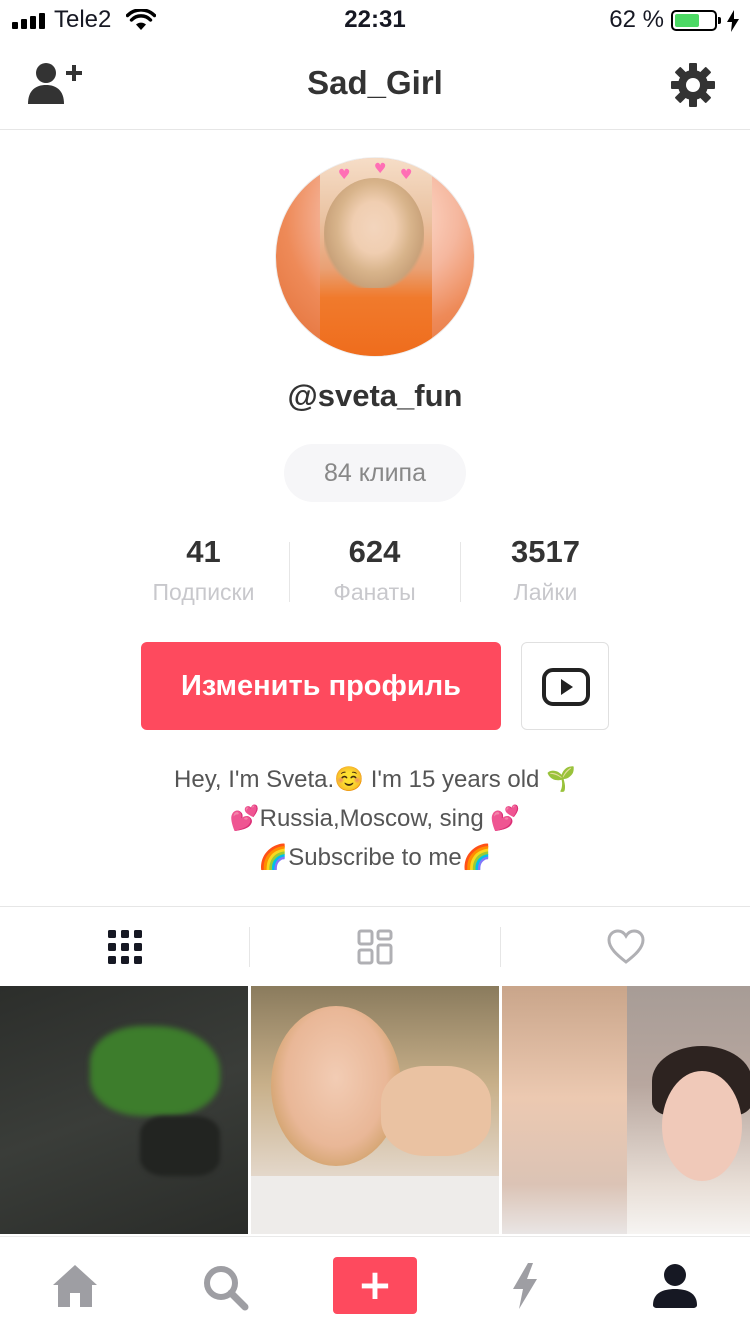 The width and height of the screenshot is (750, 1334). I want to click on plus-icon: +, so click(375, 1284).